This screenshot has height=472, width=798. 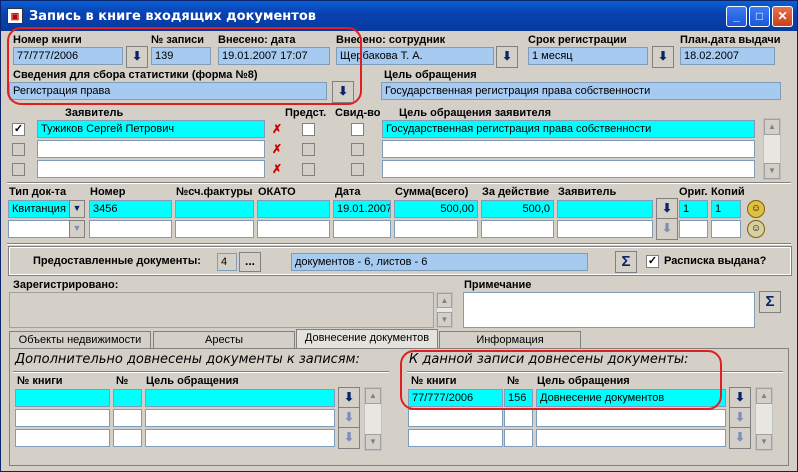 I want to click on highlight-top, so click(x=184, y=66).